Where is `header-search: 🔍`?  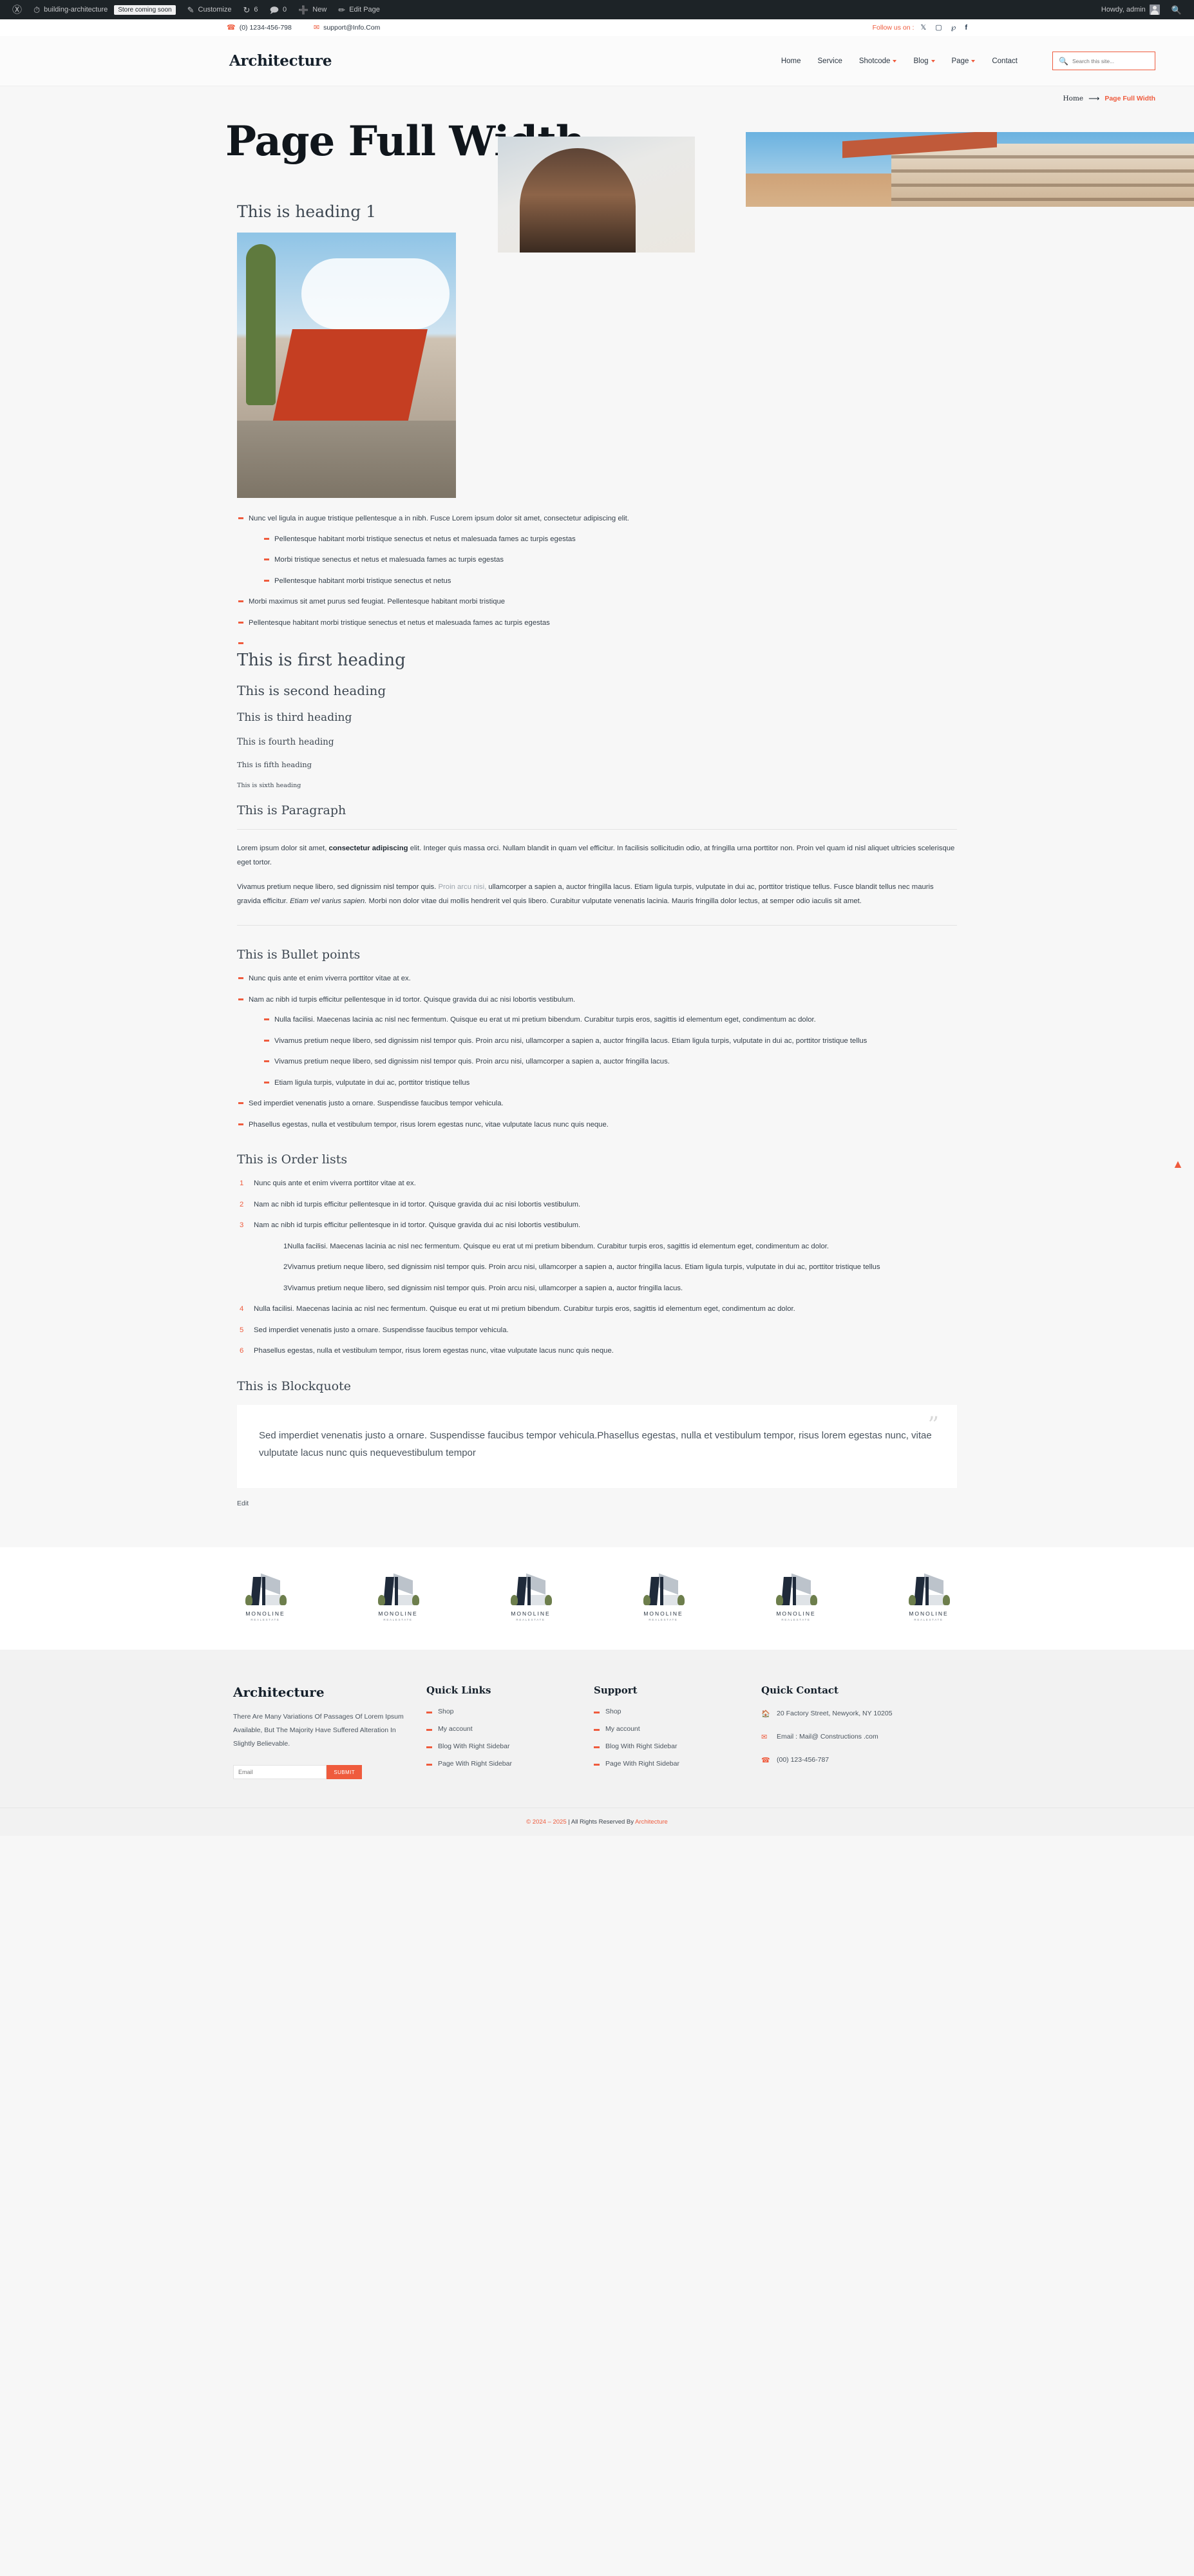 header-search: 🔍 is located at coordinates (1103, 61).